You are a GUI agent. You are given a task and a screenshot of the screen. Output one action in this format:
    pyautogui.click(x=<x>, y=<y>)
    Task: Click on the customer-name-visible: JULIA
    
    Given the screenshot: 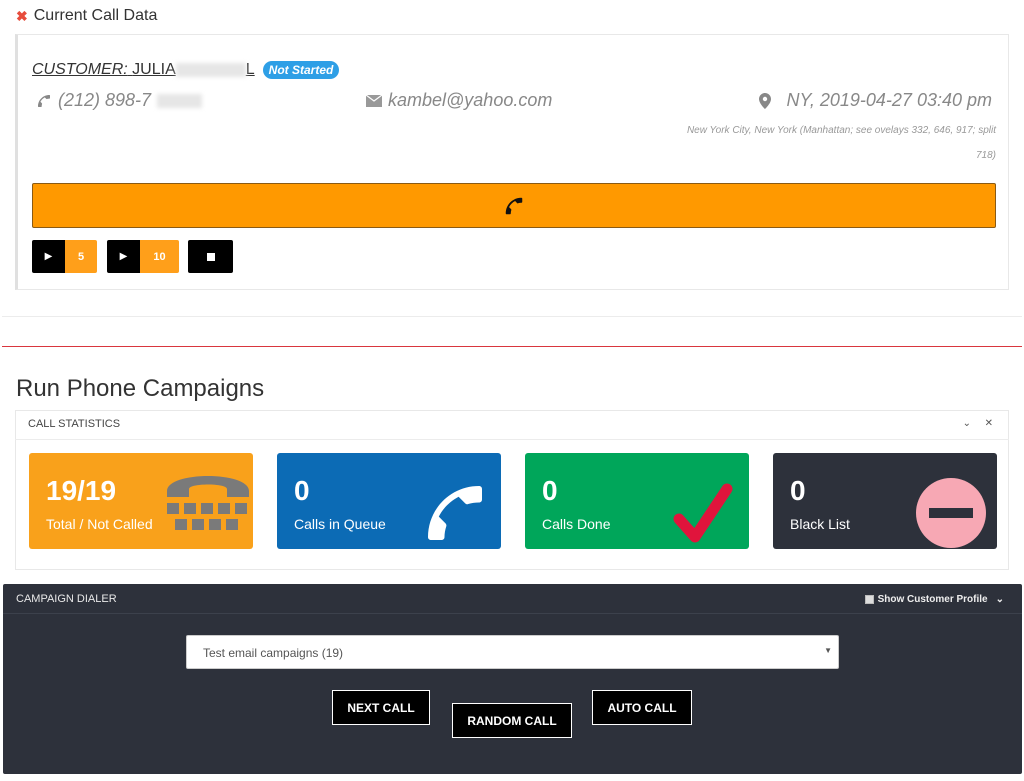 What is the action you would take?
    pyautogui.click(x=154, y=69)
    